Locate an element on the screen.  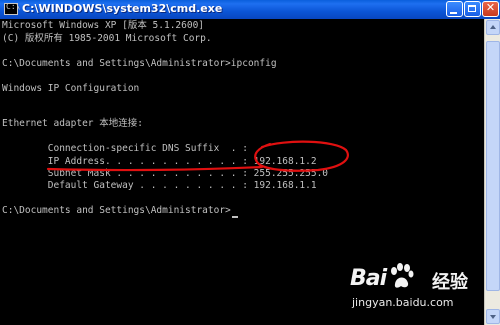
console-line: Microsoft Windows XP [版本 5.1.2600] is located at coordinates (103, 25).